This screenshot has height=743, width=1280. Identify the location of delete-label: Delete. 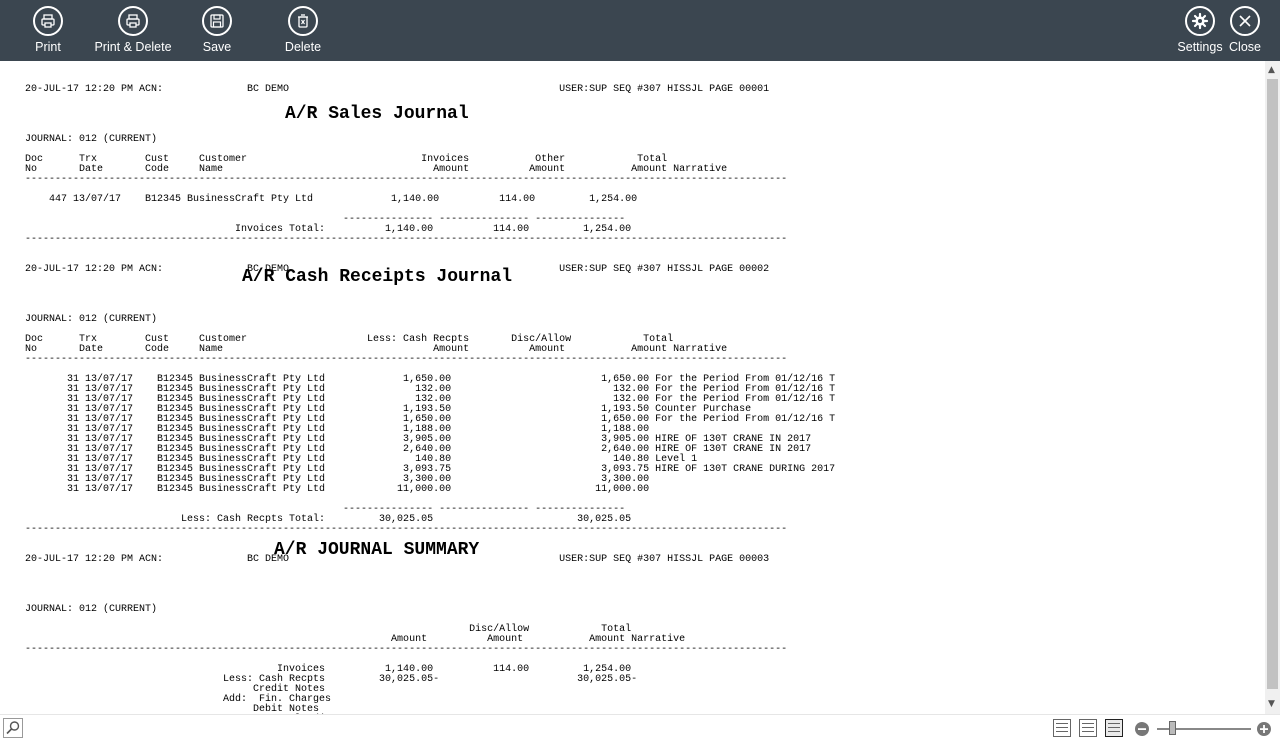
(303, 47).